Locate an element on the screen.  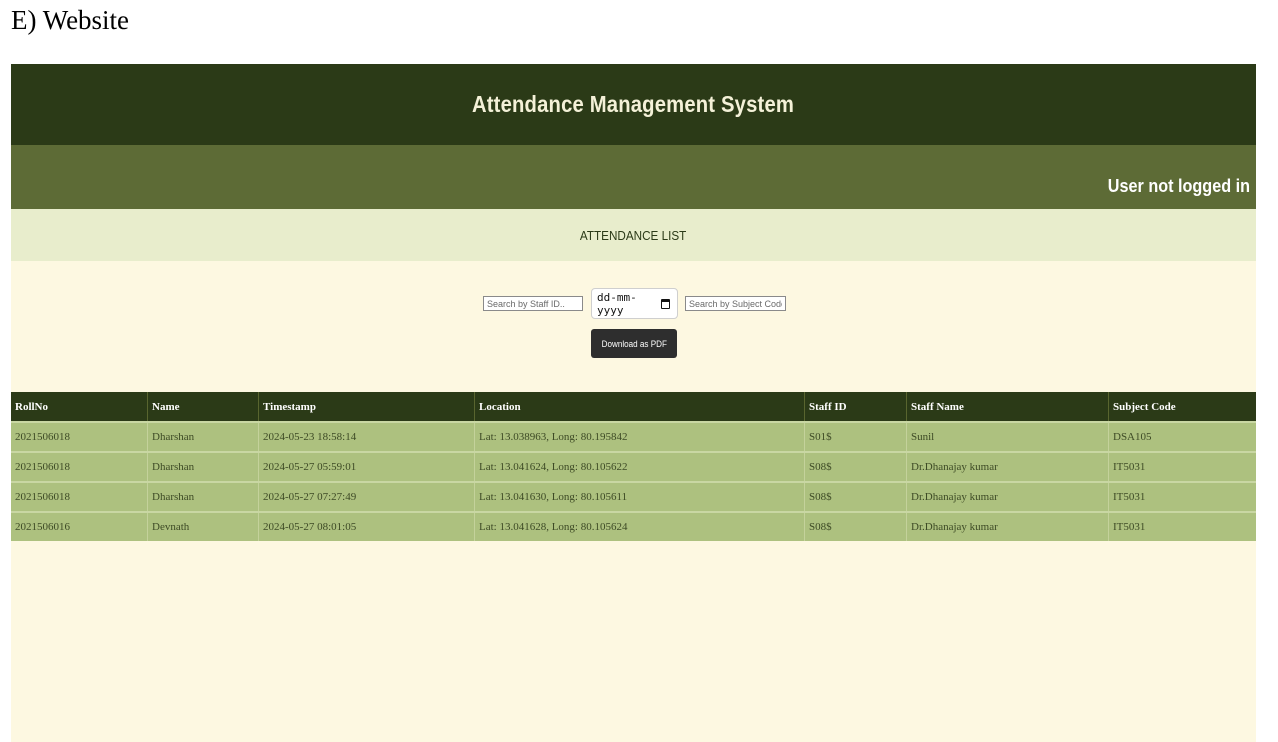
figure-caption: E) Website is located at coordinates (70, 20).